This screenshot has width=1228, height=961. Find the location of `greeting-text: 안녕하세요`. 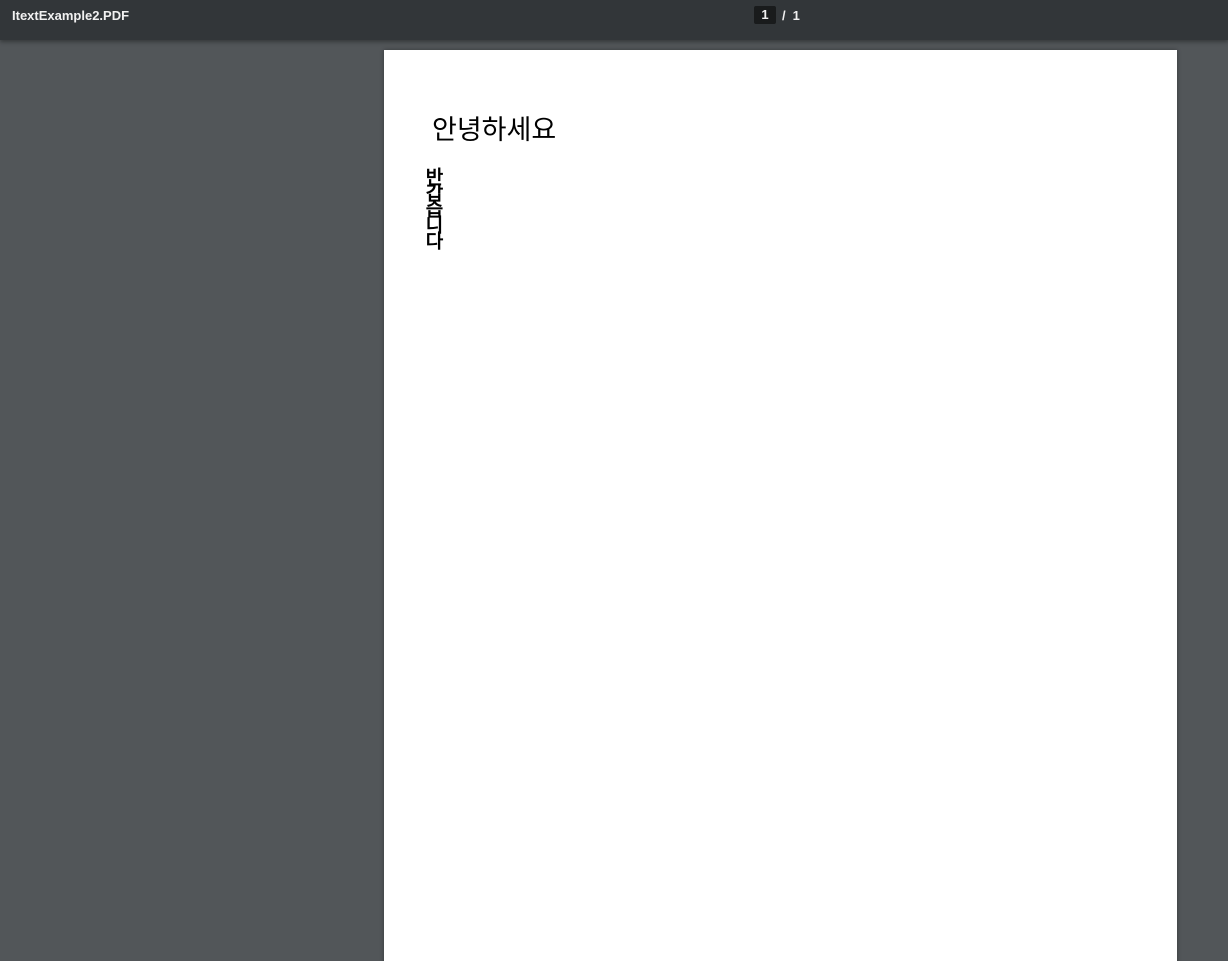

greeting-text: 안녕하세요 is located at coordinates (494, 130).